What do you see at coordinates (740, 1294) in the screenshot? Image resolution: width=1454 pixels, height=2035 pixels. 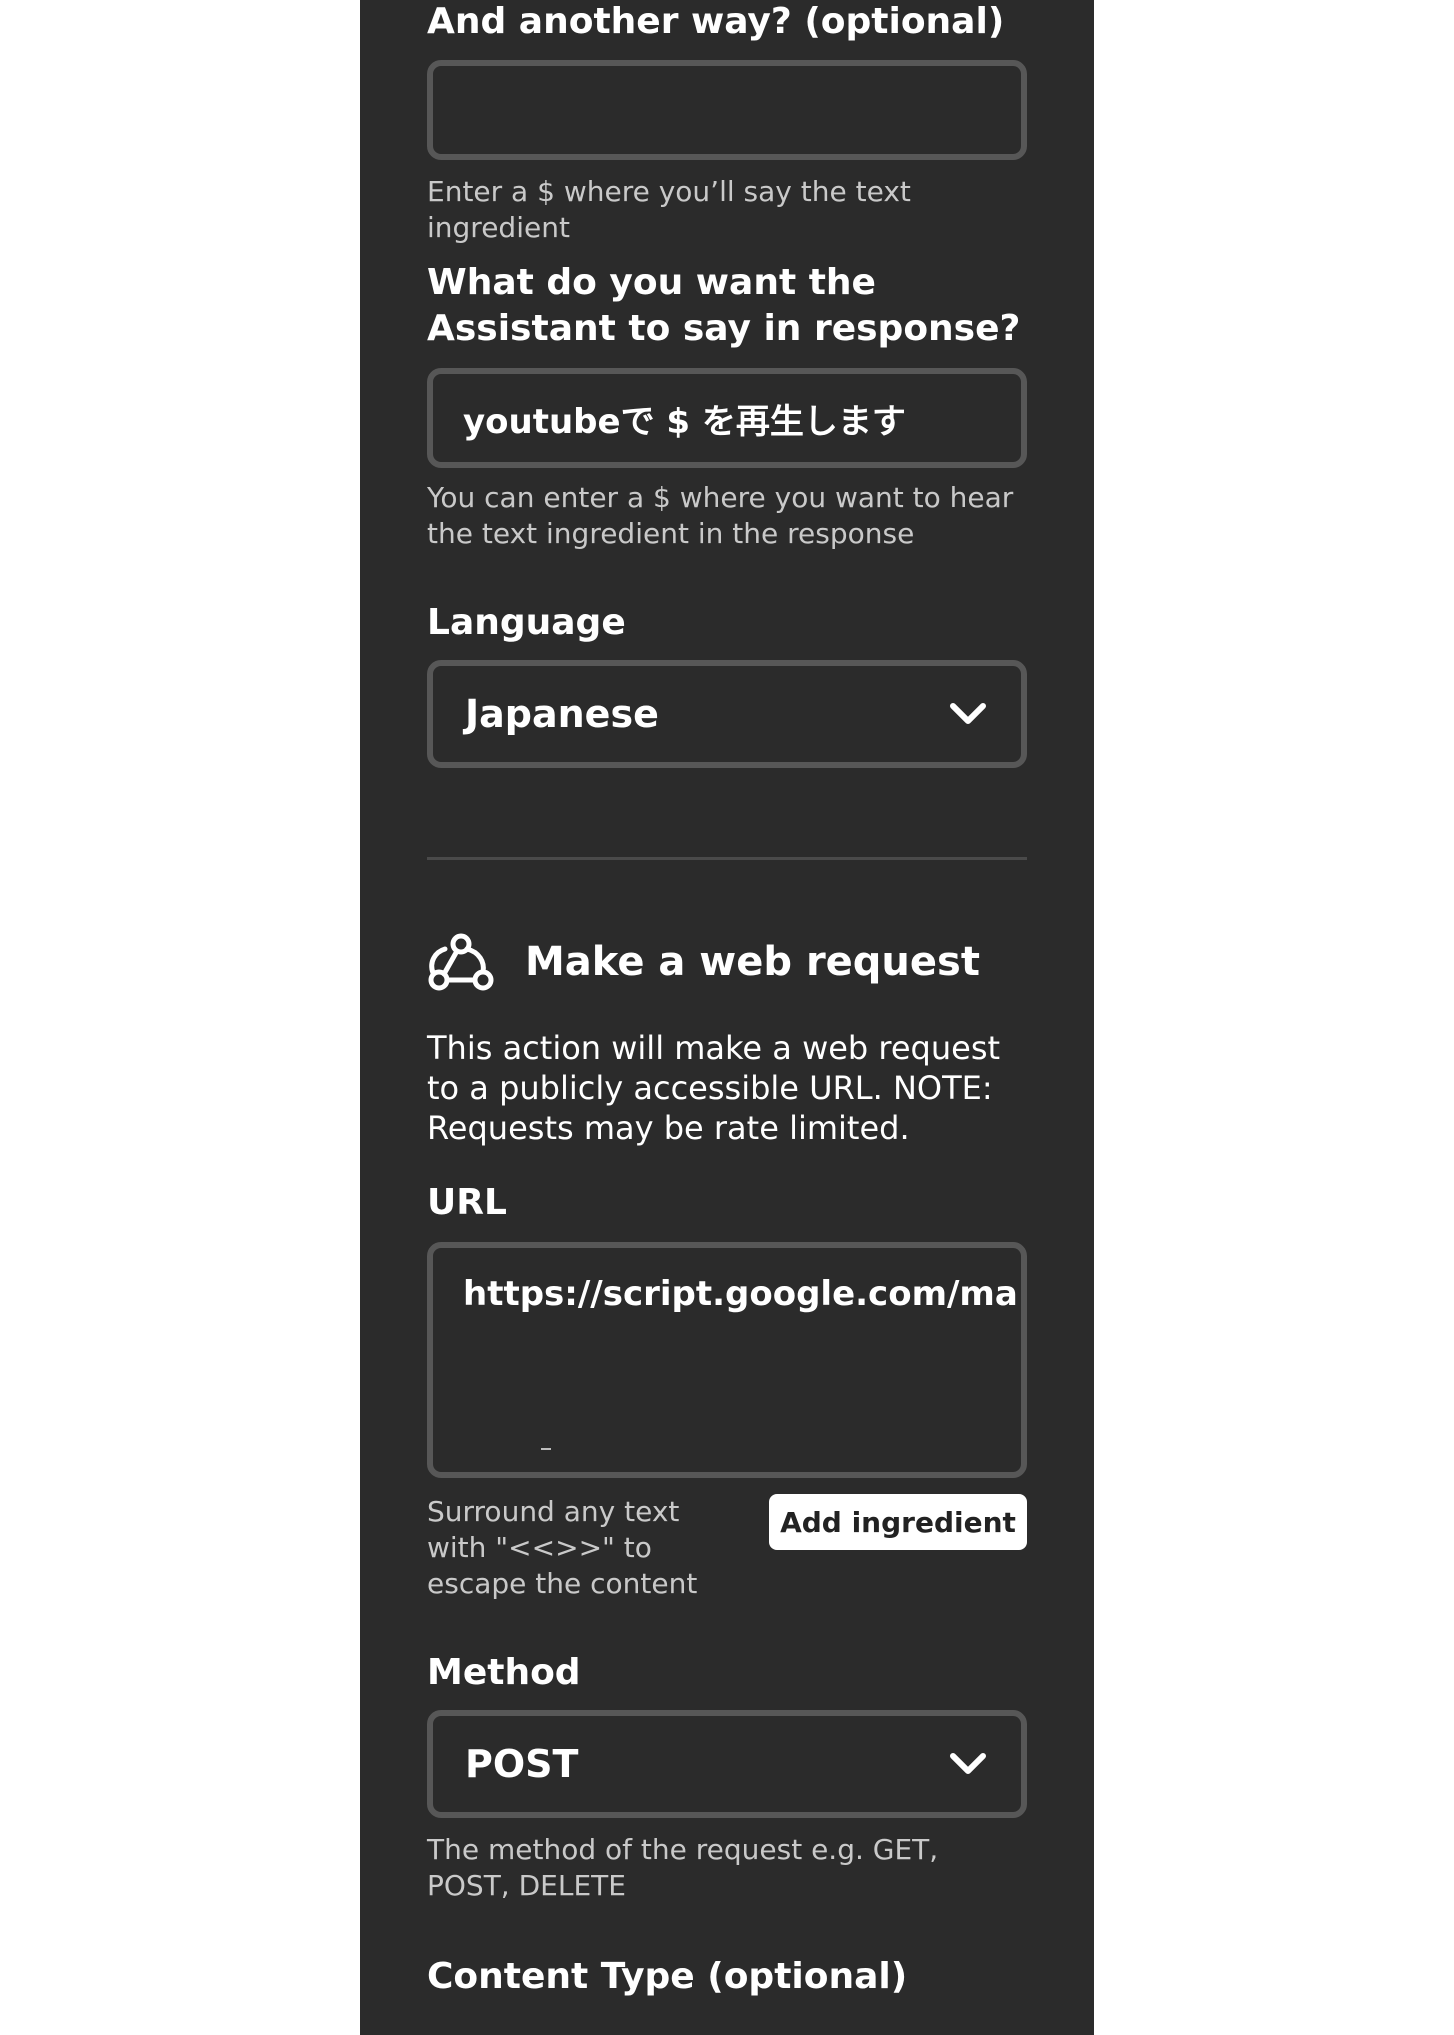 I see `url-value: https://script.google.com/ma` at bounding box center [740, 1294].